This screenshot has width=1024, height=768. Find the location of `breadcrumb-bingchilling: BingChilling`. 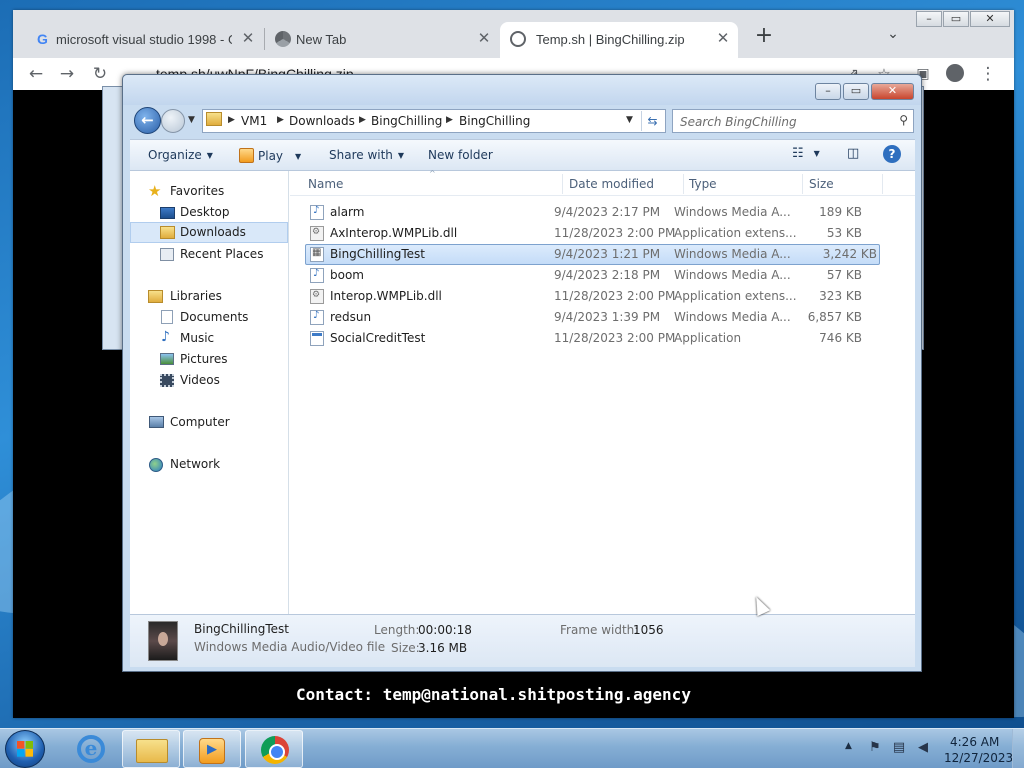

breadcrumb-bingchilling: BingChilling is located at coordinates (406, 121).